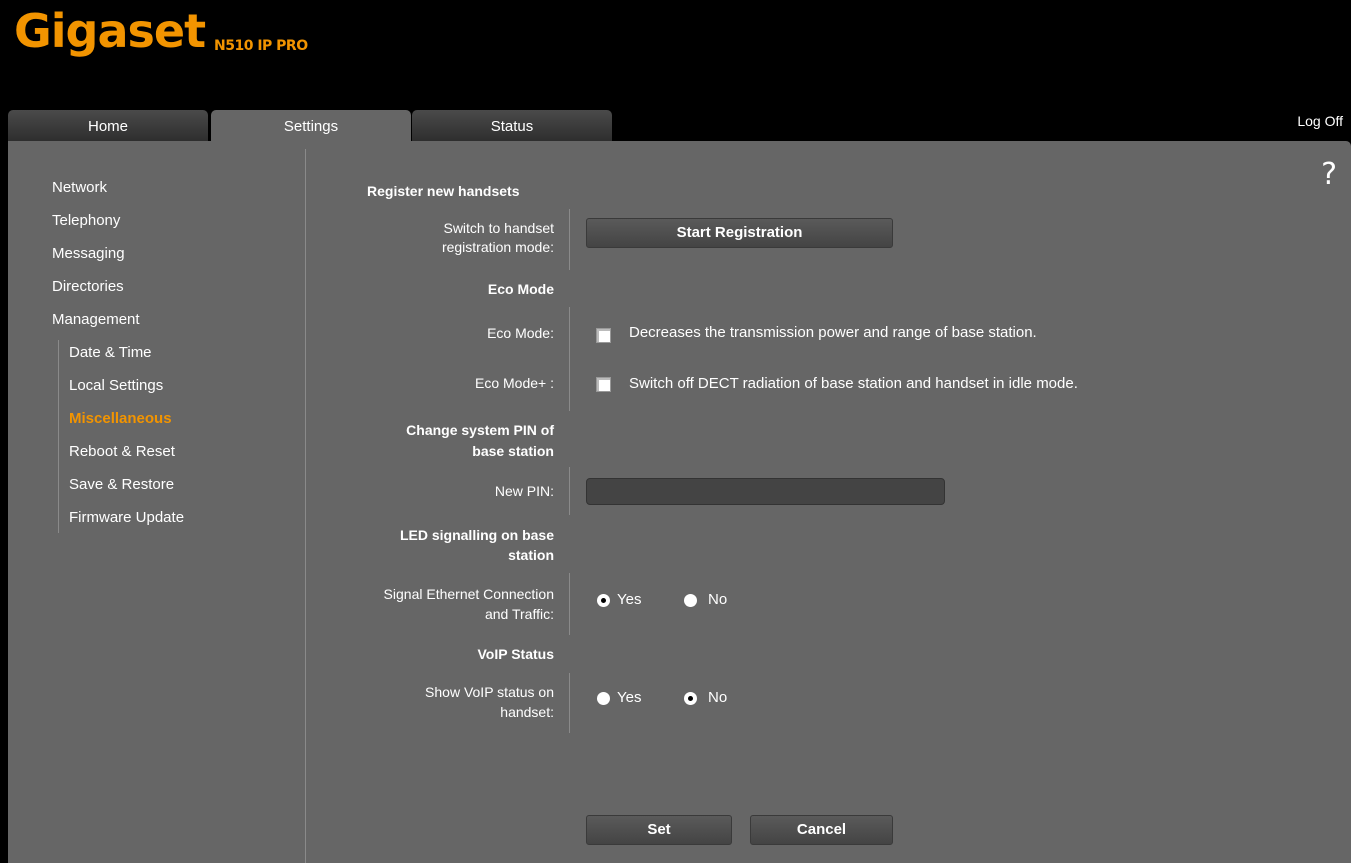 This screenshot has height=863, width=1351. What do you see at coordinates (110, 352) in the screenshot?
I see `sidebar-item-date-time: Date & Time` at bounding box center [110, 352].